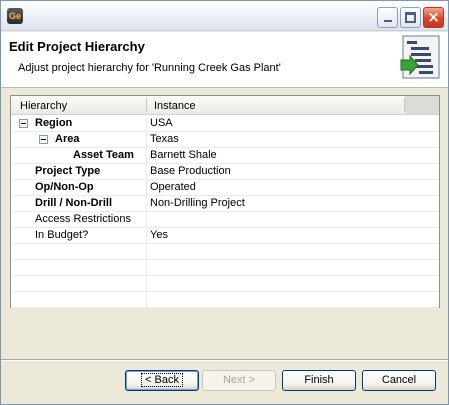  I want to click on instance-value: USA, so click(161, 123).